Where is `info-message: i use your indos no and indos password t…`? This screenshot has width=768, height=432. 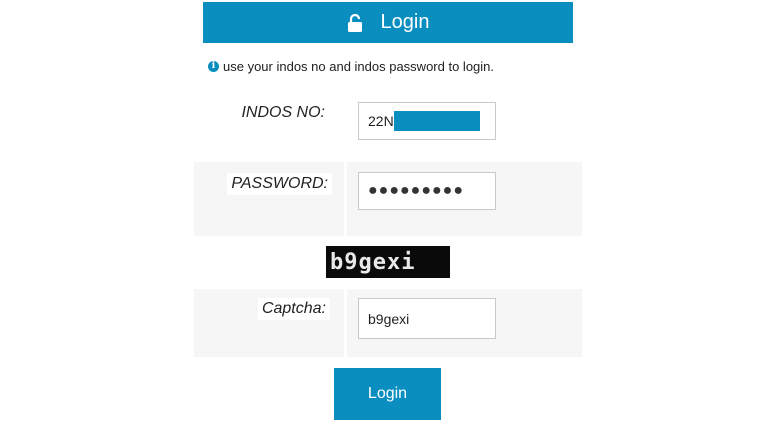 info-message: i use your indos no and indos password t… is located at coordinates (351, 66).